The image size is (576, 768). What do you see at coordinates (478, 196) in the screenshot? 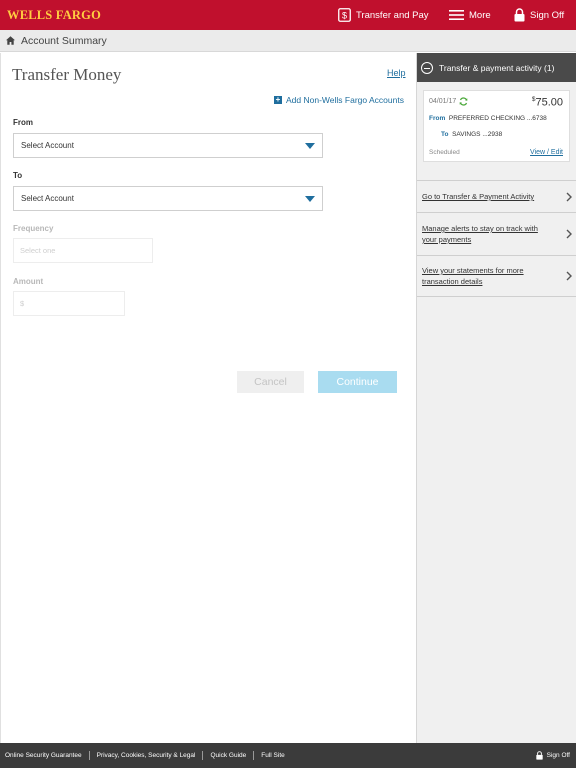
I see `go-to-activity-label: Go to Transfer & Payment Activity` at bounding box center [478, 196].